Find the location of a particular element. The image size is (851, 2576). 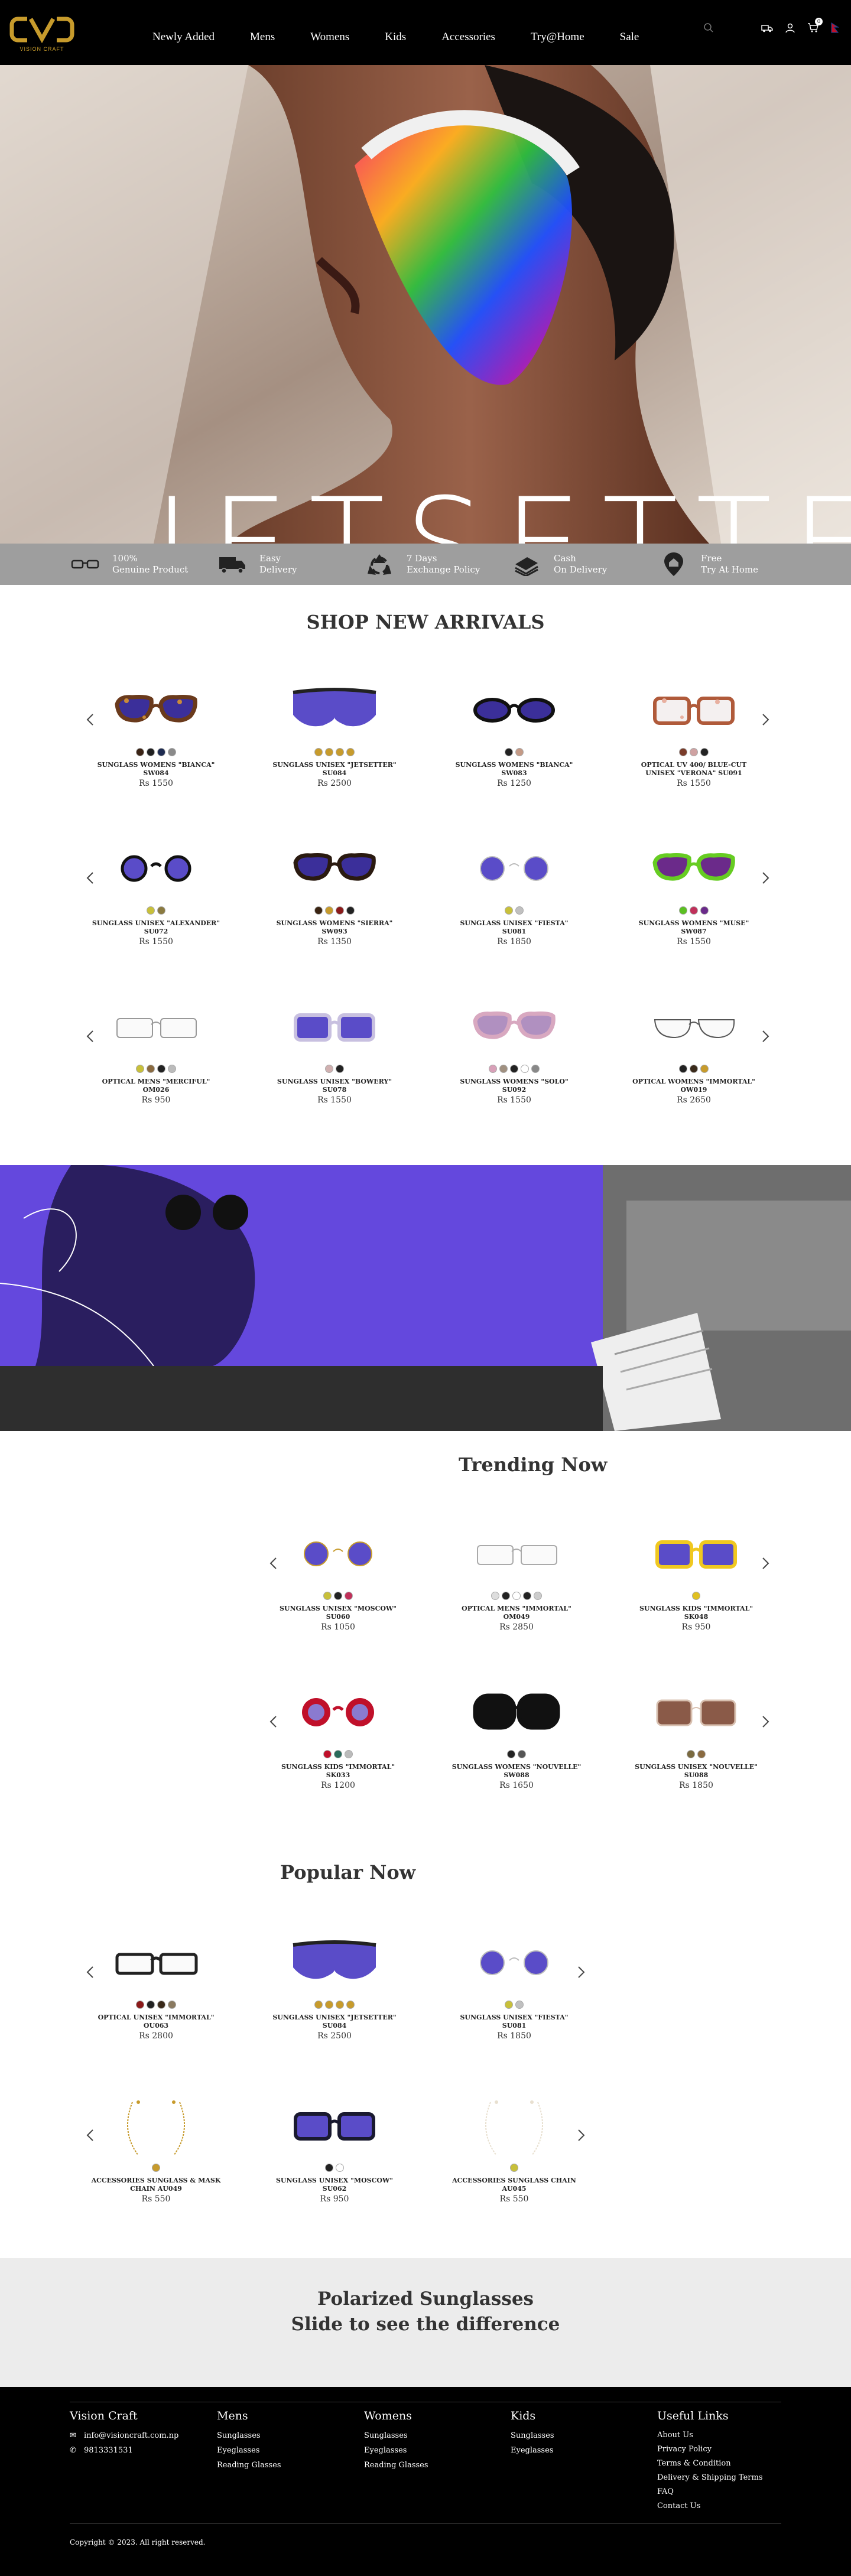

product-card: SUNGLASS UNISEX "ALEXANDER" SU072 Rs 1550 is located at coordinates (156, 893).